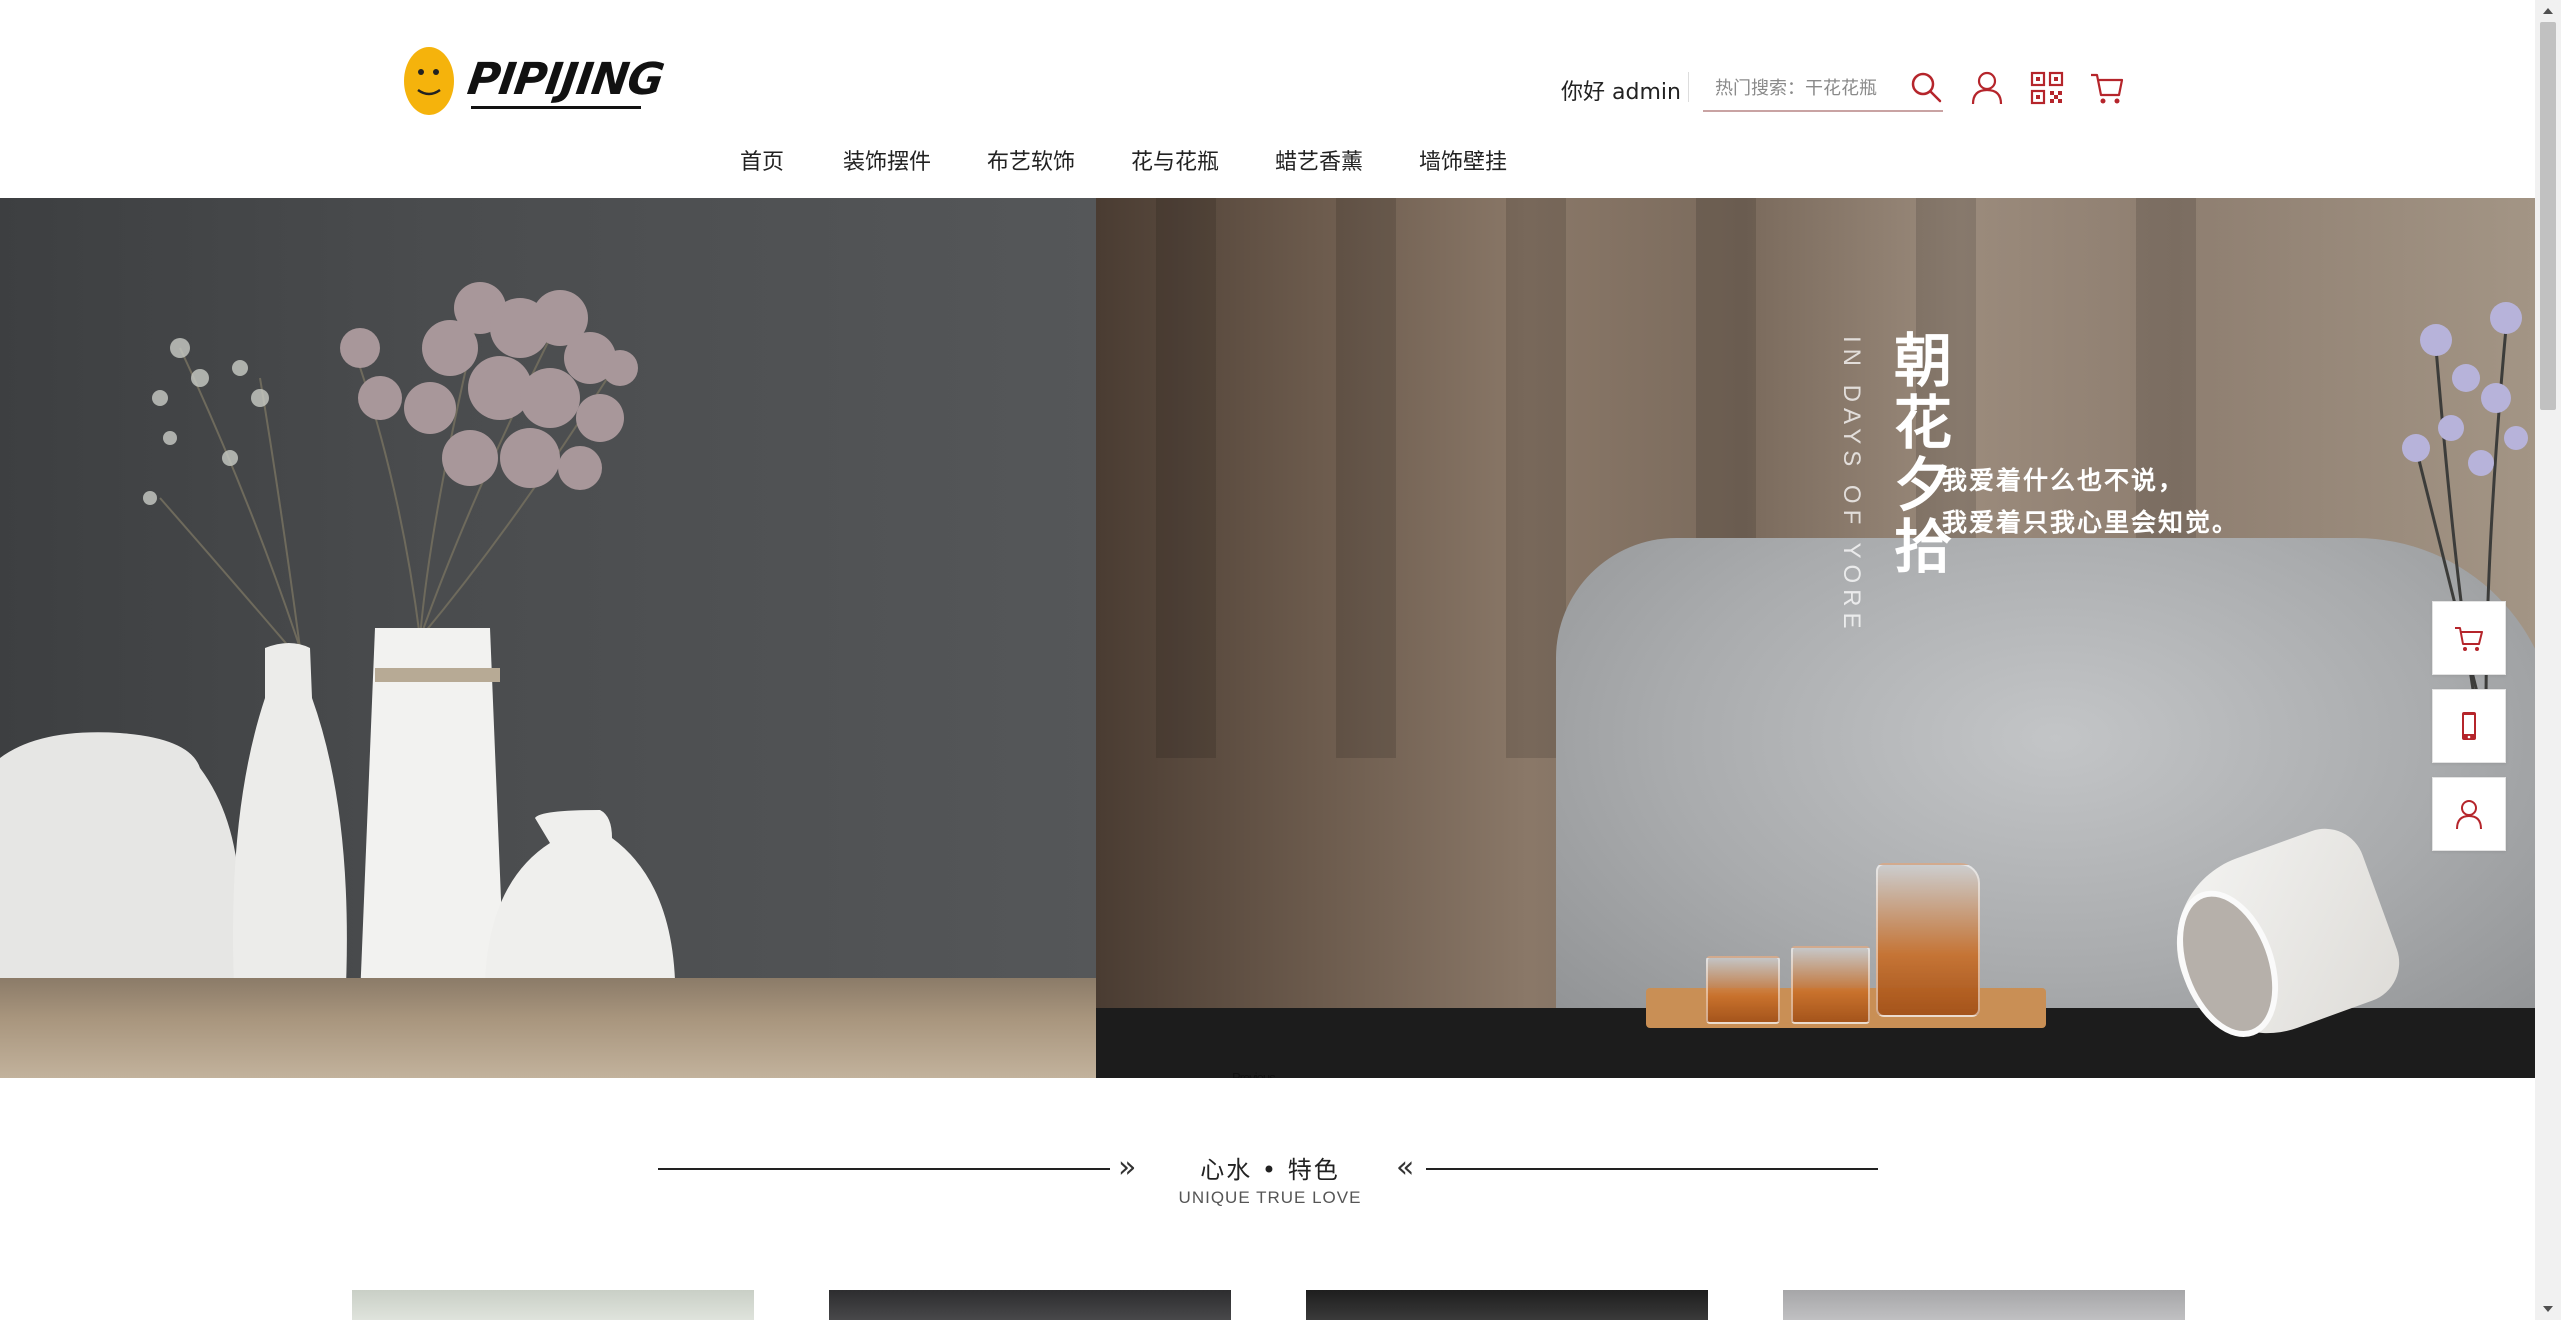  I want to click on search-box, so click(1823, 89).